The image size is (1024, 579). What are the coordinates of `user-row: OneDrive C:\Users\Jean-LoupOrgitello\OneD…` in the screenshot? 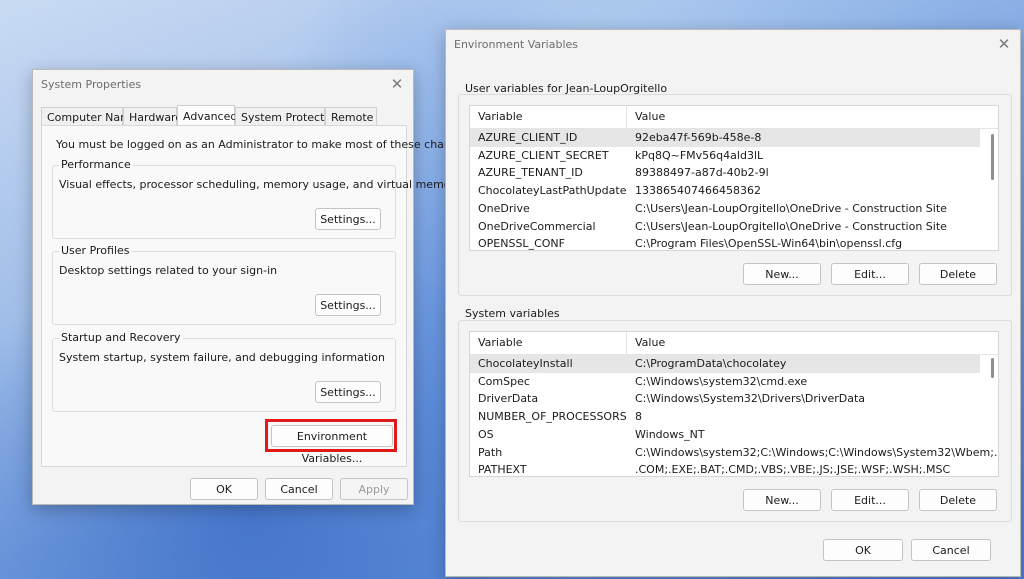 It's located at (725, 209).